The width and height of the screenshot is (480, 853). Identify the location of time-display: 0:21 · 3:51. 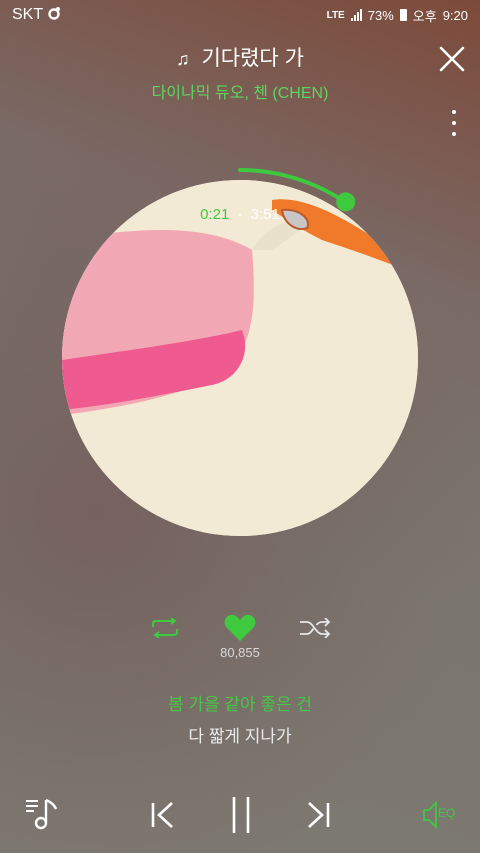
(240, 214).